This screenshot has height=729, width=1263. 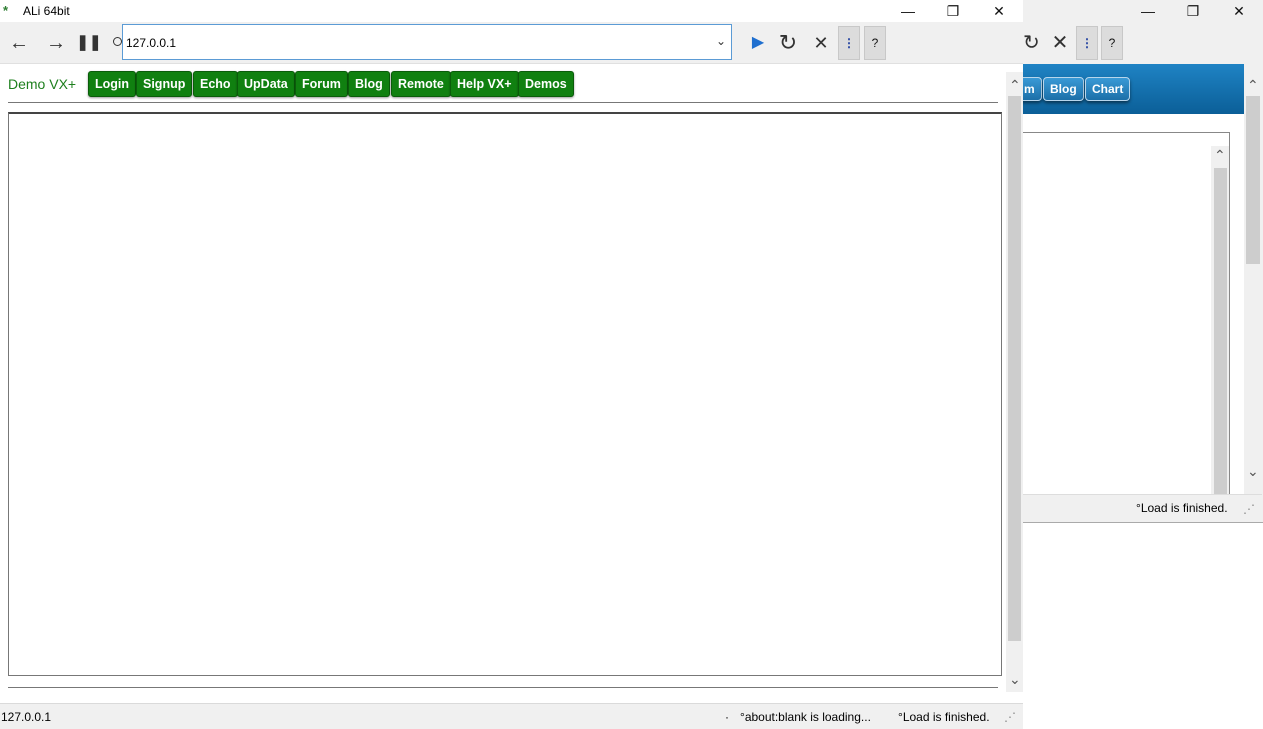 I want to click on back-scrollbar-thumb, so click(x=1253, y=180).